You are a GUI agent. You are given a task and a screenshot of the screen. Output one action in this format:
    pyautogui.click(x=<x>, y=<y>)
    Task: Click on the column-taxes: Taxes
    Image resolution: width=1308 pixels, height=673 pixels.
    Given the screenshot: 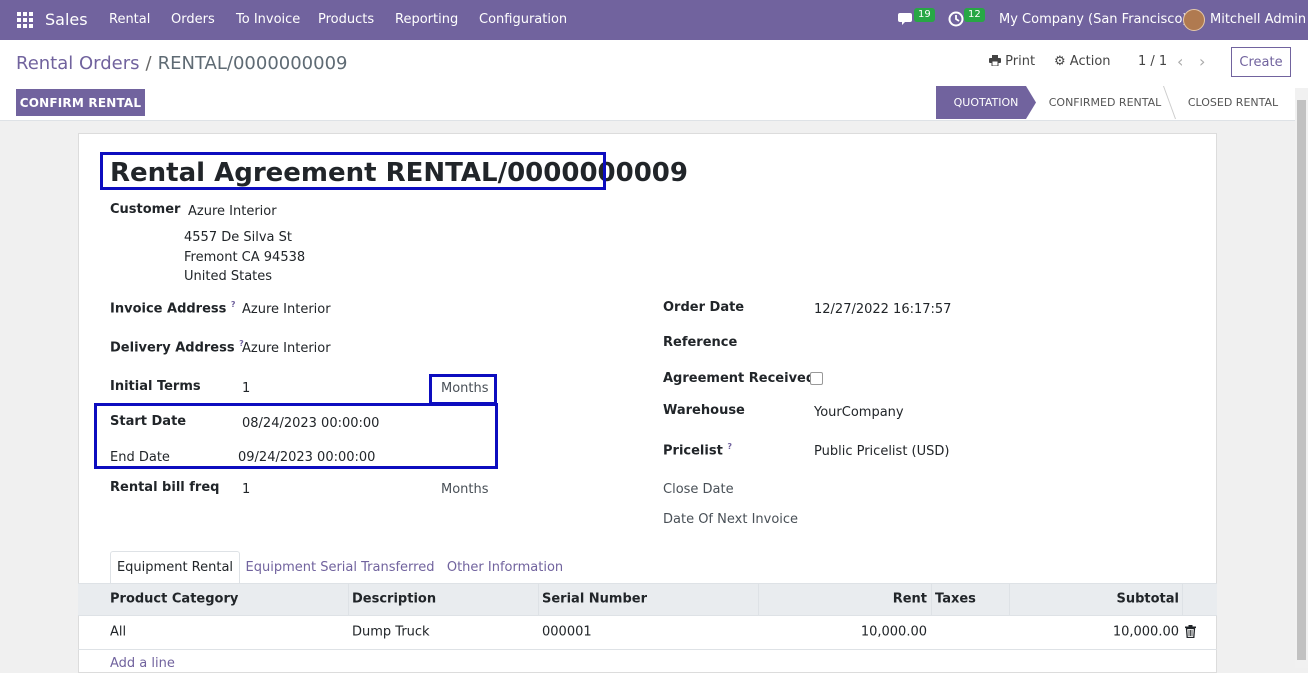 What is the action you would take?
    pyautogui.click(x=955, y=599)
    